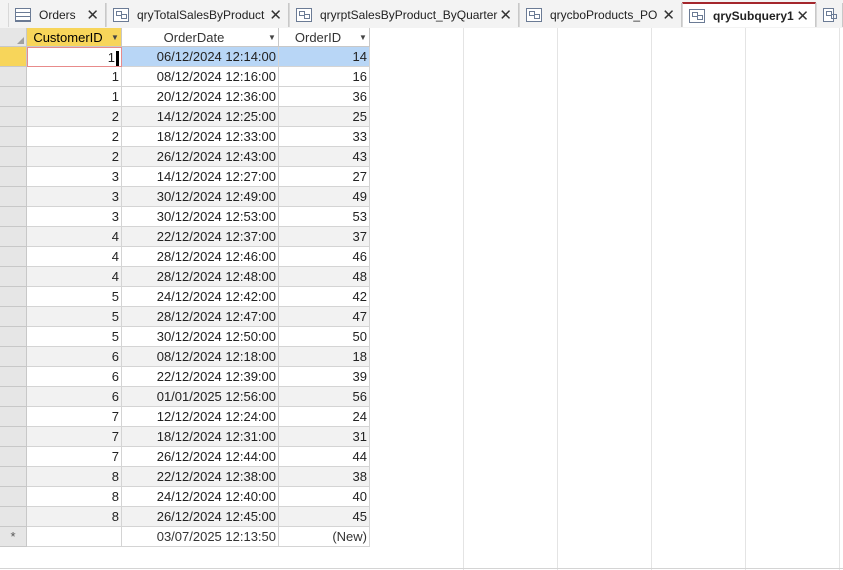 The image size is (843, 570). Describe the element at coordinates (200, 117) in the screenshot. I see `cell-orderdate: 14/12/2024 12:25:00` at that location.